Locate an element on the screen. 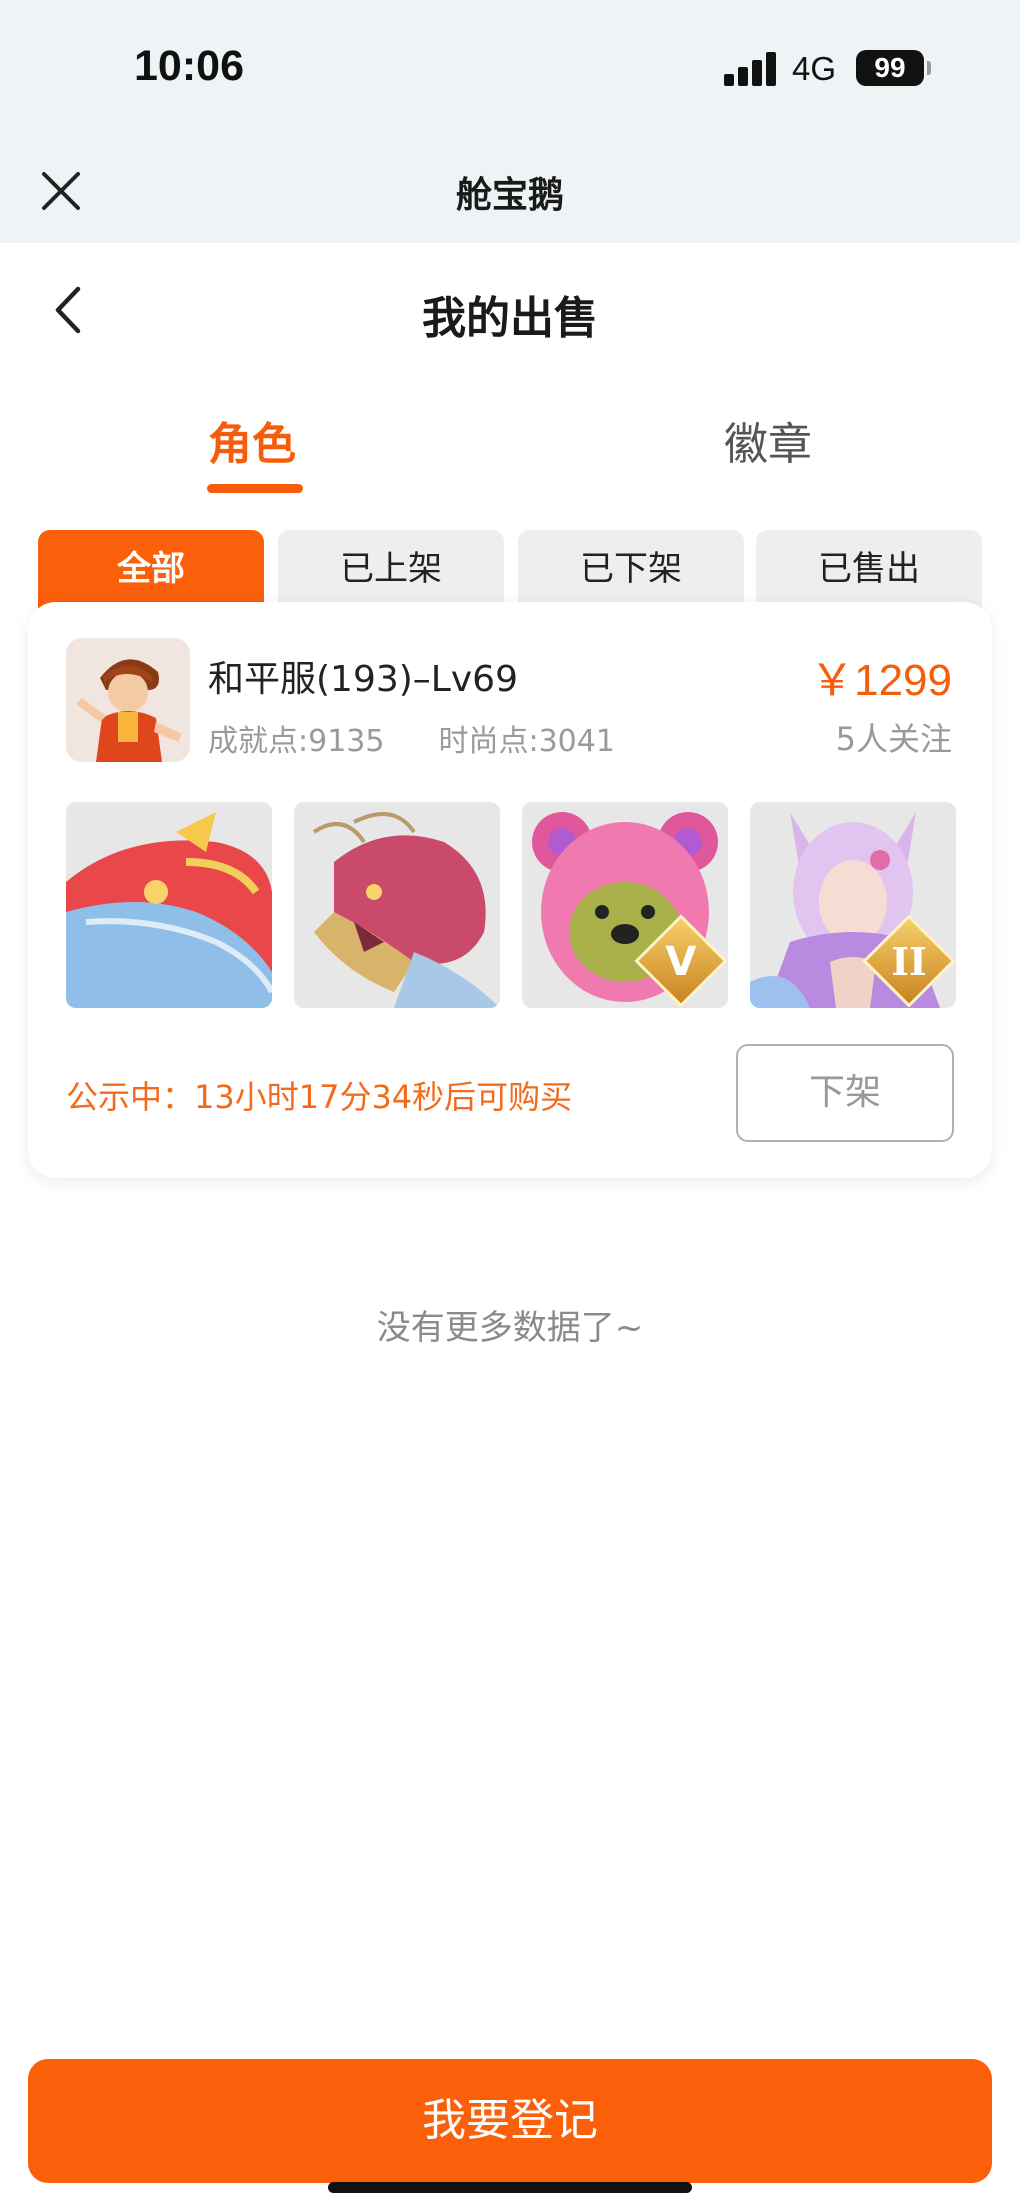 The image size is (1020, 2211). battery-icon: 99 is located at coordinates (890, 68).